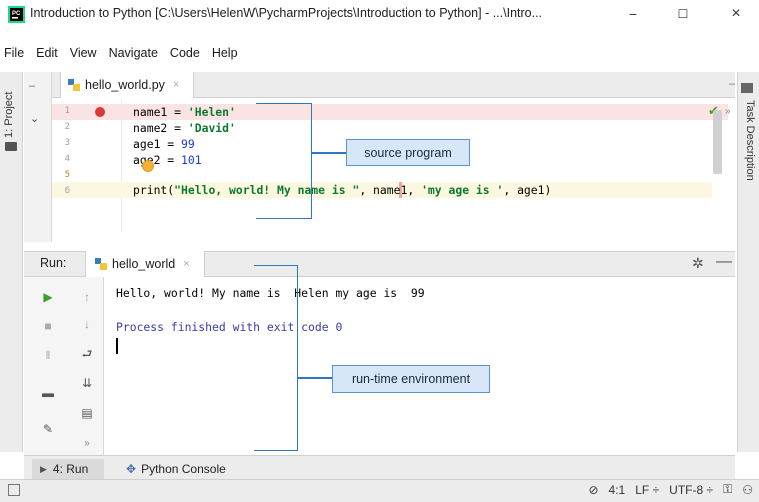 The height and width of the screenshot is (502, 759). I want to click on string-literal: 'my age is ', so click(462, 190).